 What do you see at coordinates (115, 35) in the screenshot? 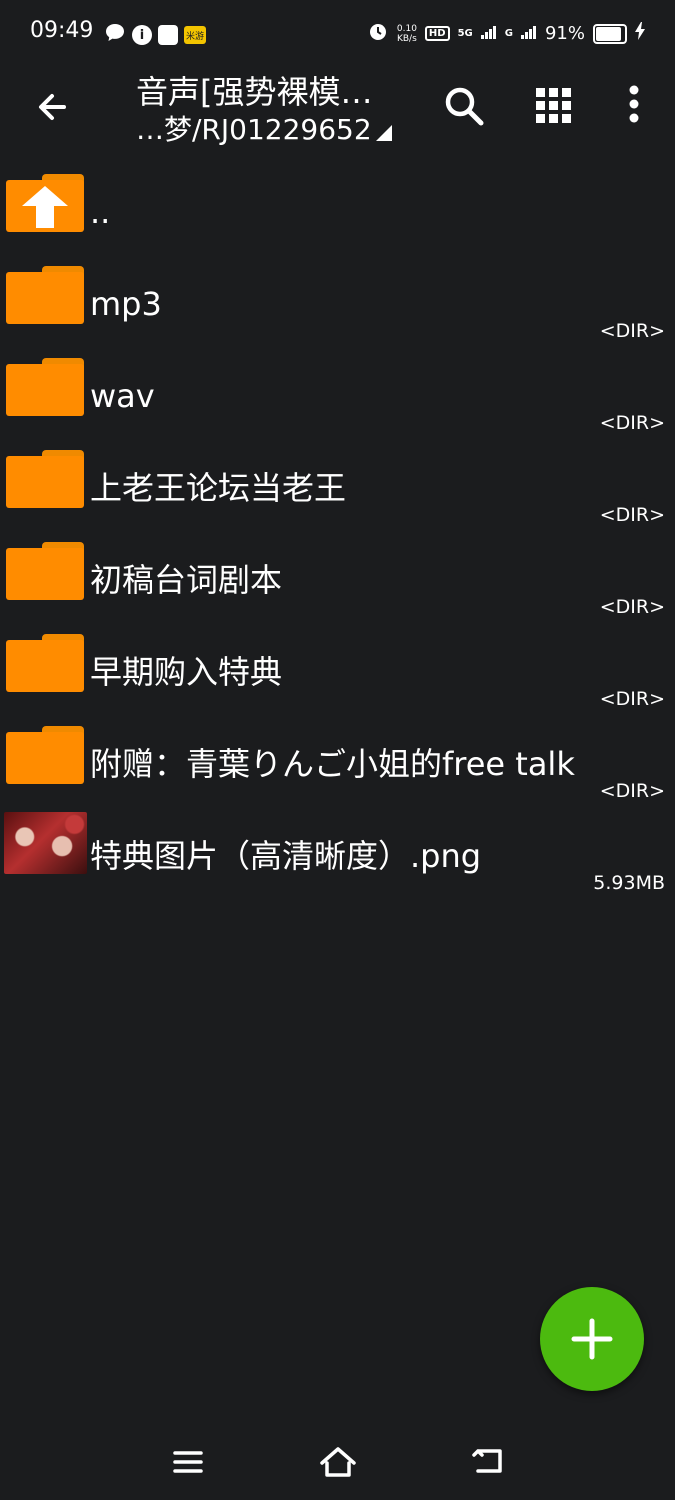
I see `message-icon` at bounding box center [115, 35].